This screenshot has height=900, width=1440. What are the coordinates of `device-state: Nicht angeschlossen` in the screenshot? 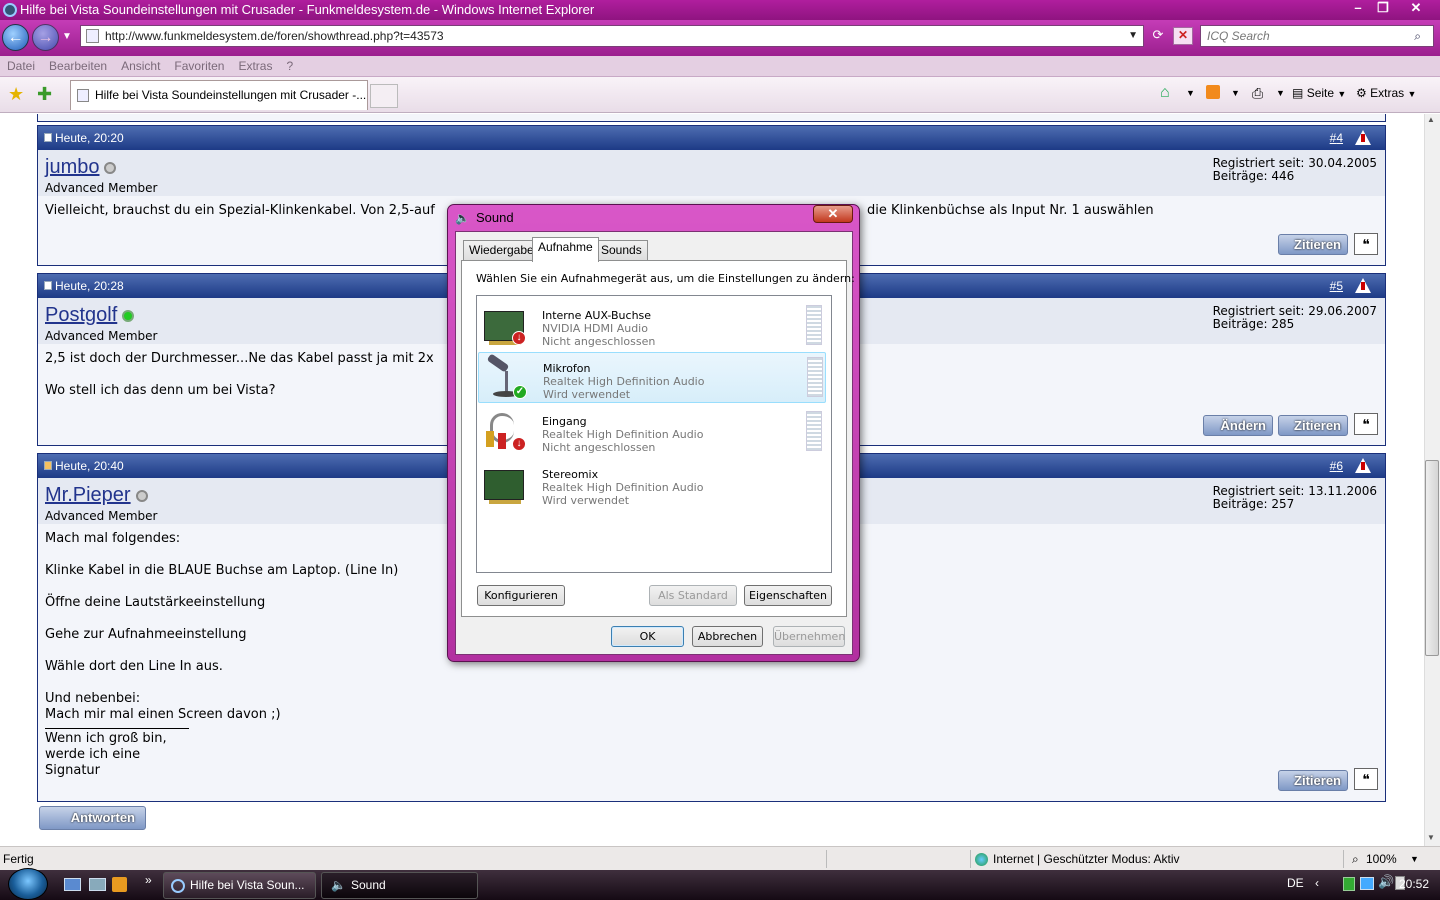 It's located at (599, 447).